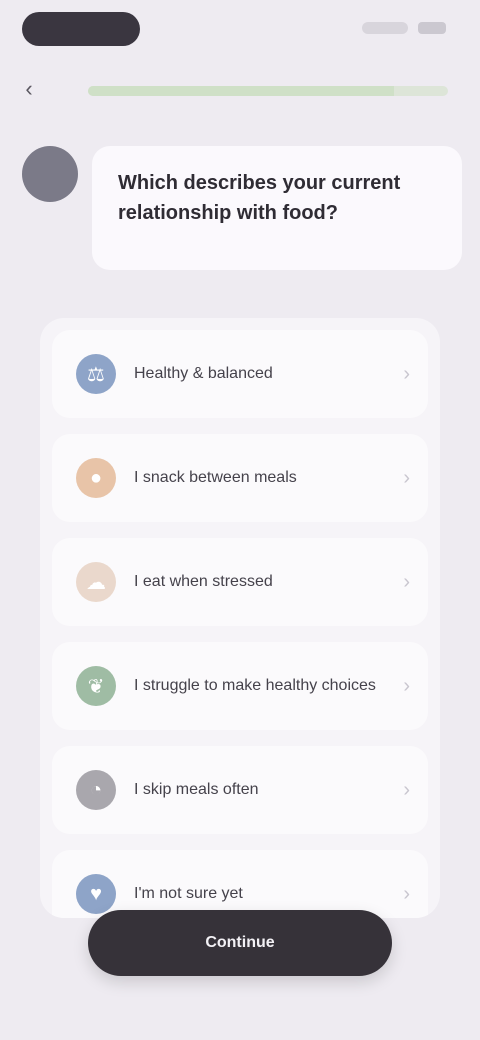 The width and height of the screenshot is (480, 1040). I want to click on leaf-icon: ❦, so click(96, 686).